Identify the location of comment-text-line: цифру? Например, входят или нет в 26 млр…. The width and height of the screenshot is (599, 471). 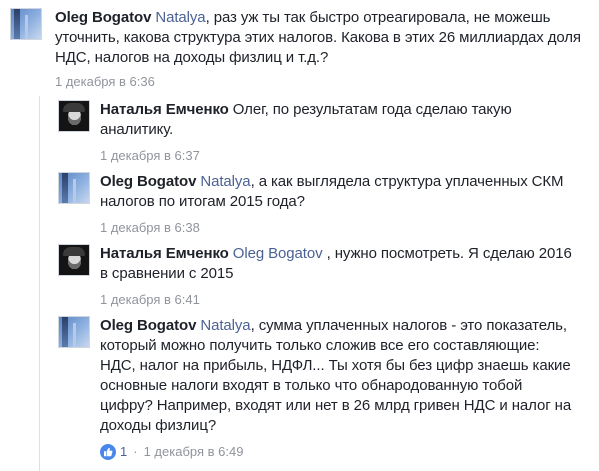
(336, 405).